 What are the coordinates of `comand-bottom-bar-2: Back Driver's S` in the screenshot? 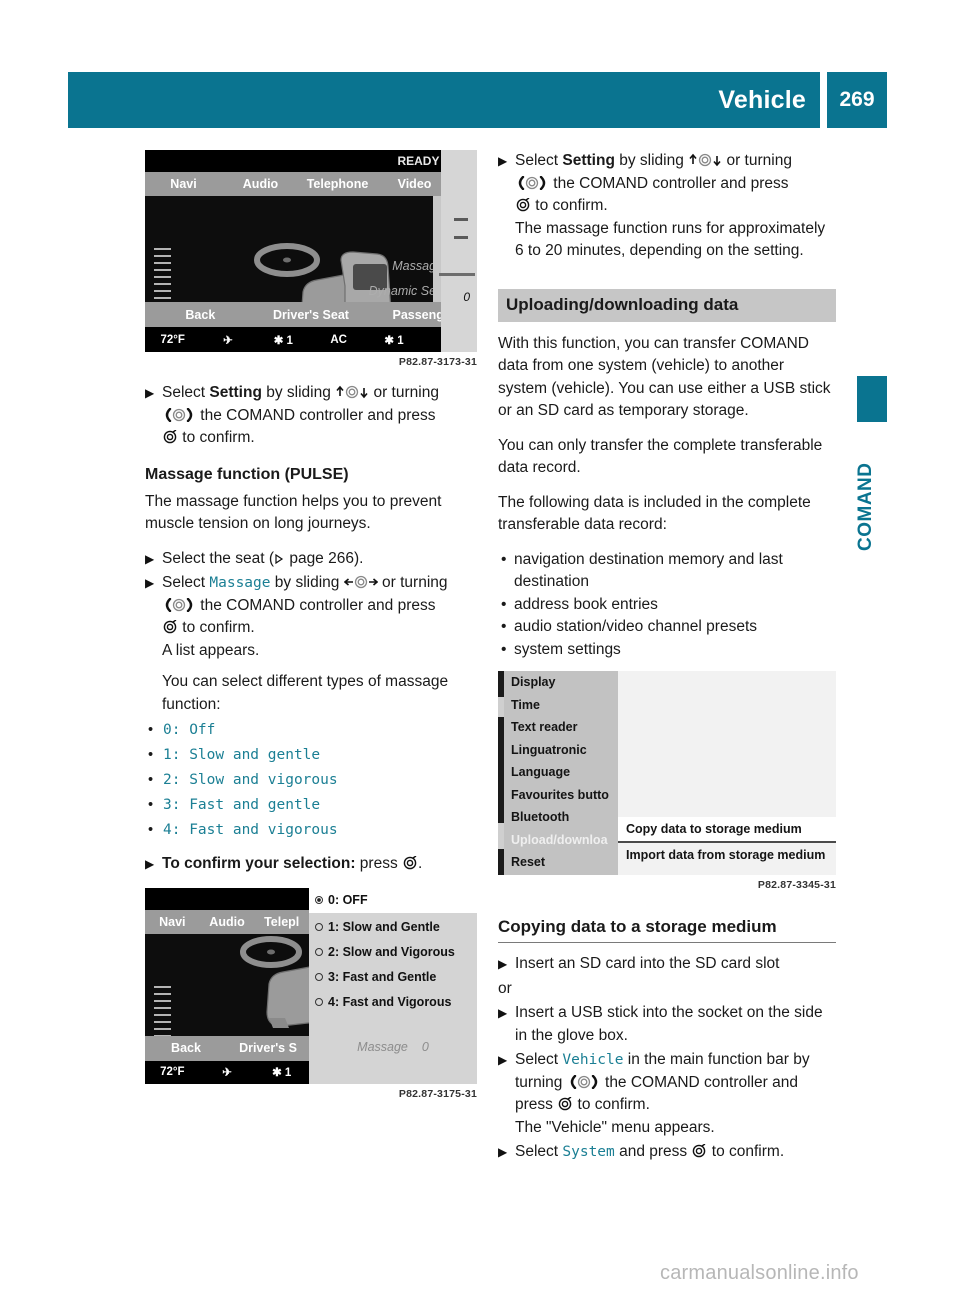 It's located at (227, 1048).